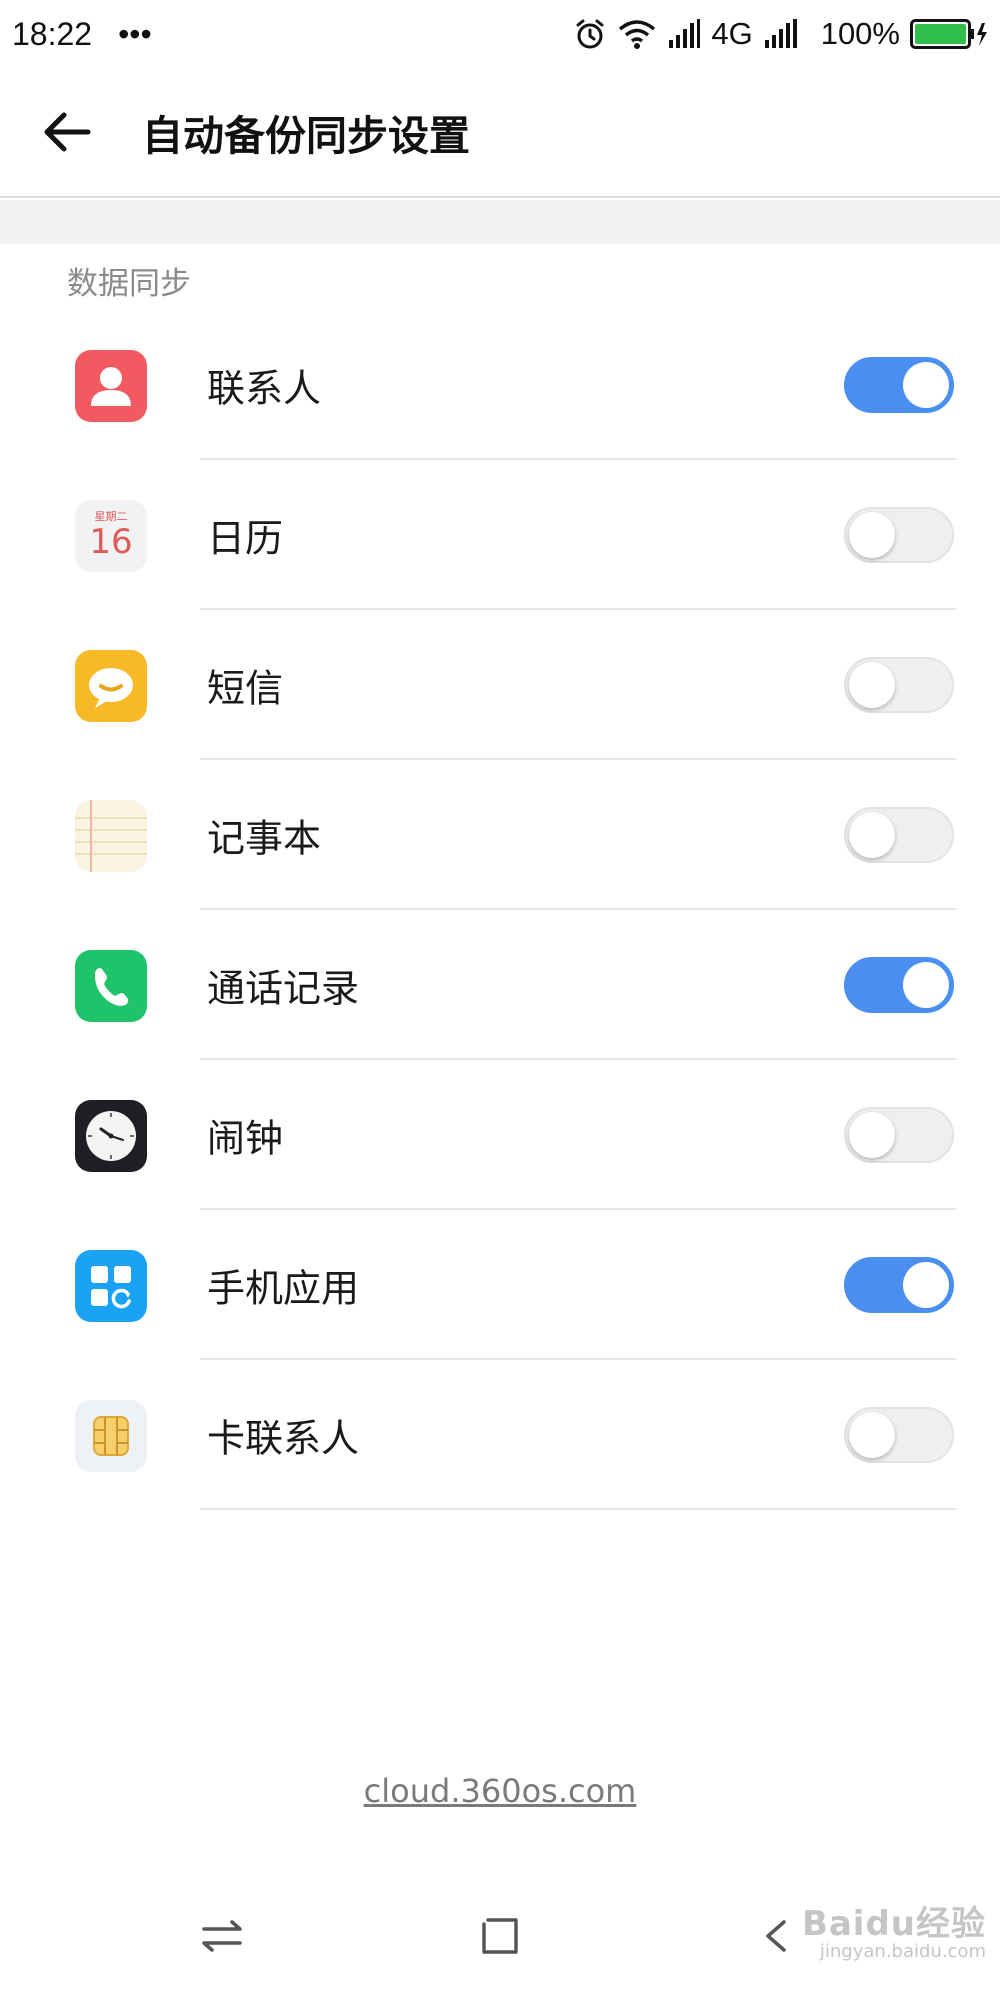 This screenshot has height=2000, width=1000. I want to click on home-button, so click(500, 1936).